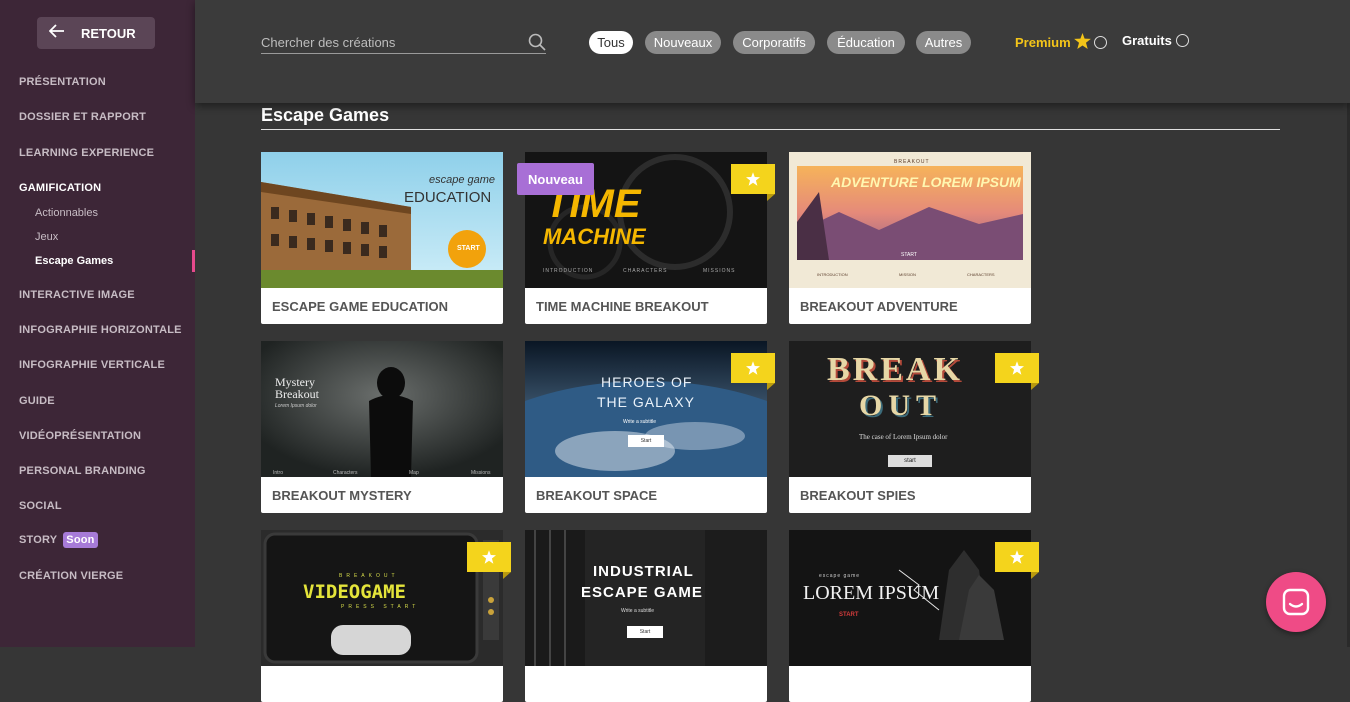  Describe the element at coordinates (82, 117) in the screenshot. I see `sidebar-item-dossier: DOSSIER ET RAPPORT` at that location.